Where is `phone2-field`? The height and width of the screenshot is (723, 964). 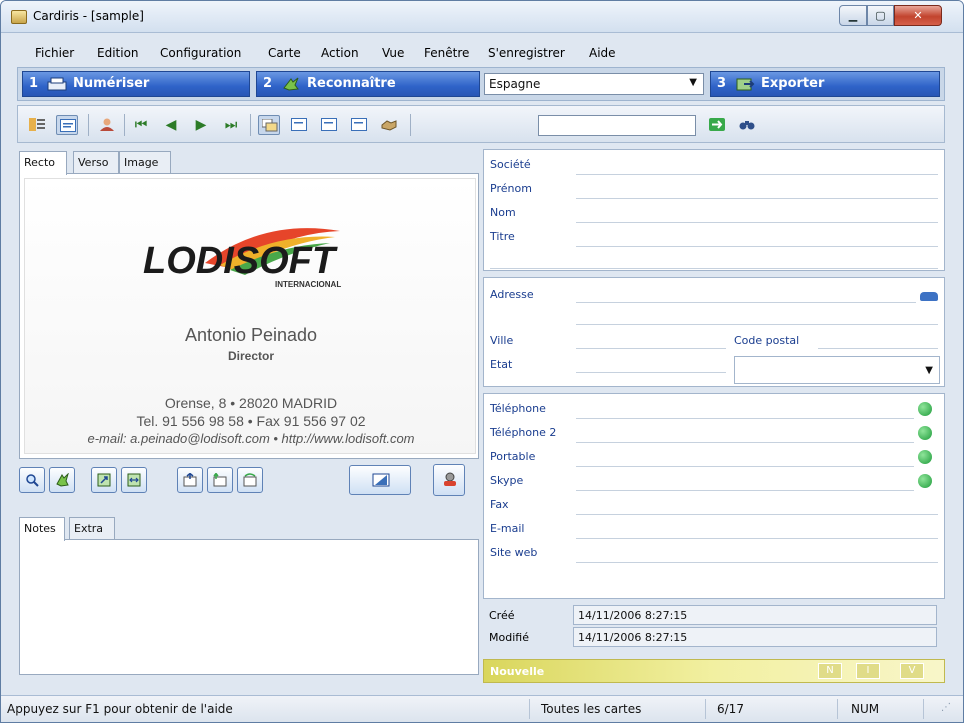
phone2-field is located at coordinates (745, 442).